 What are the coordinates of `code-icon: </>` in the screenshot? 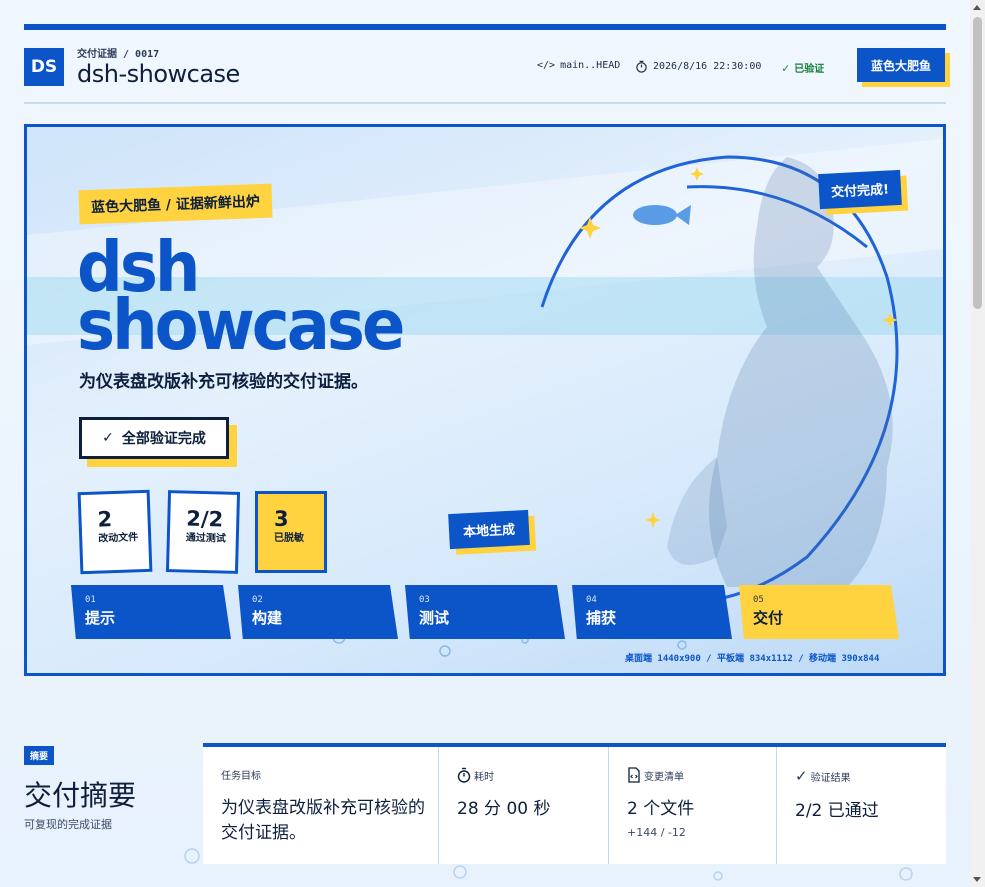 It's located at (546, 65).